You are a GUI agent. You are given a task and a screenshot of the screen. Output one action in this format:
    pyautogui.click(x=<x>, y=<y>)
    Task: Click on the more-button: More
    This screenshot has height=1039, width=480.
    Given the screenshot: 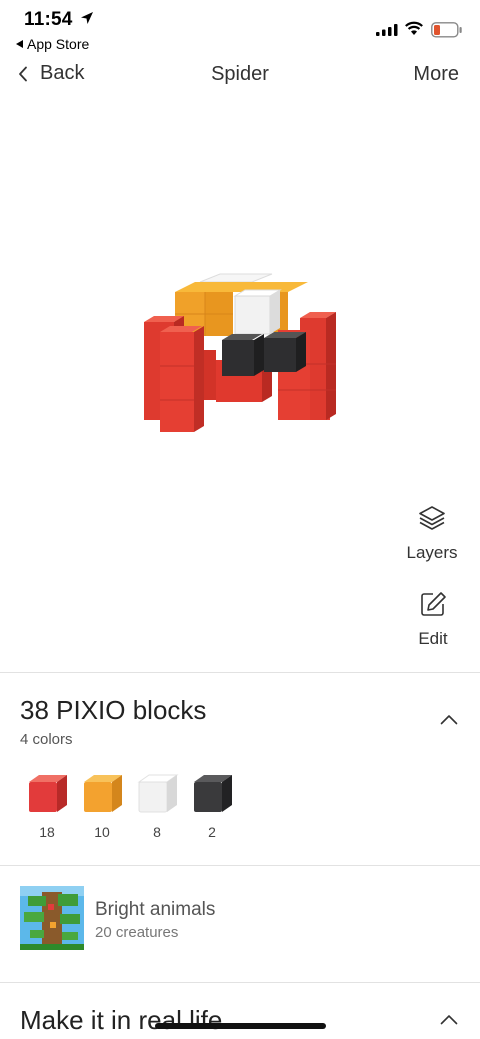 What is the action you would take?
    pyautogui.click(x=436, y=74)
    